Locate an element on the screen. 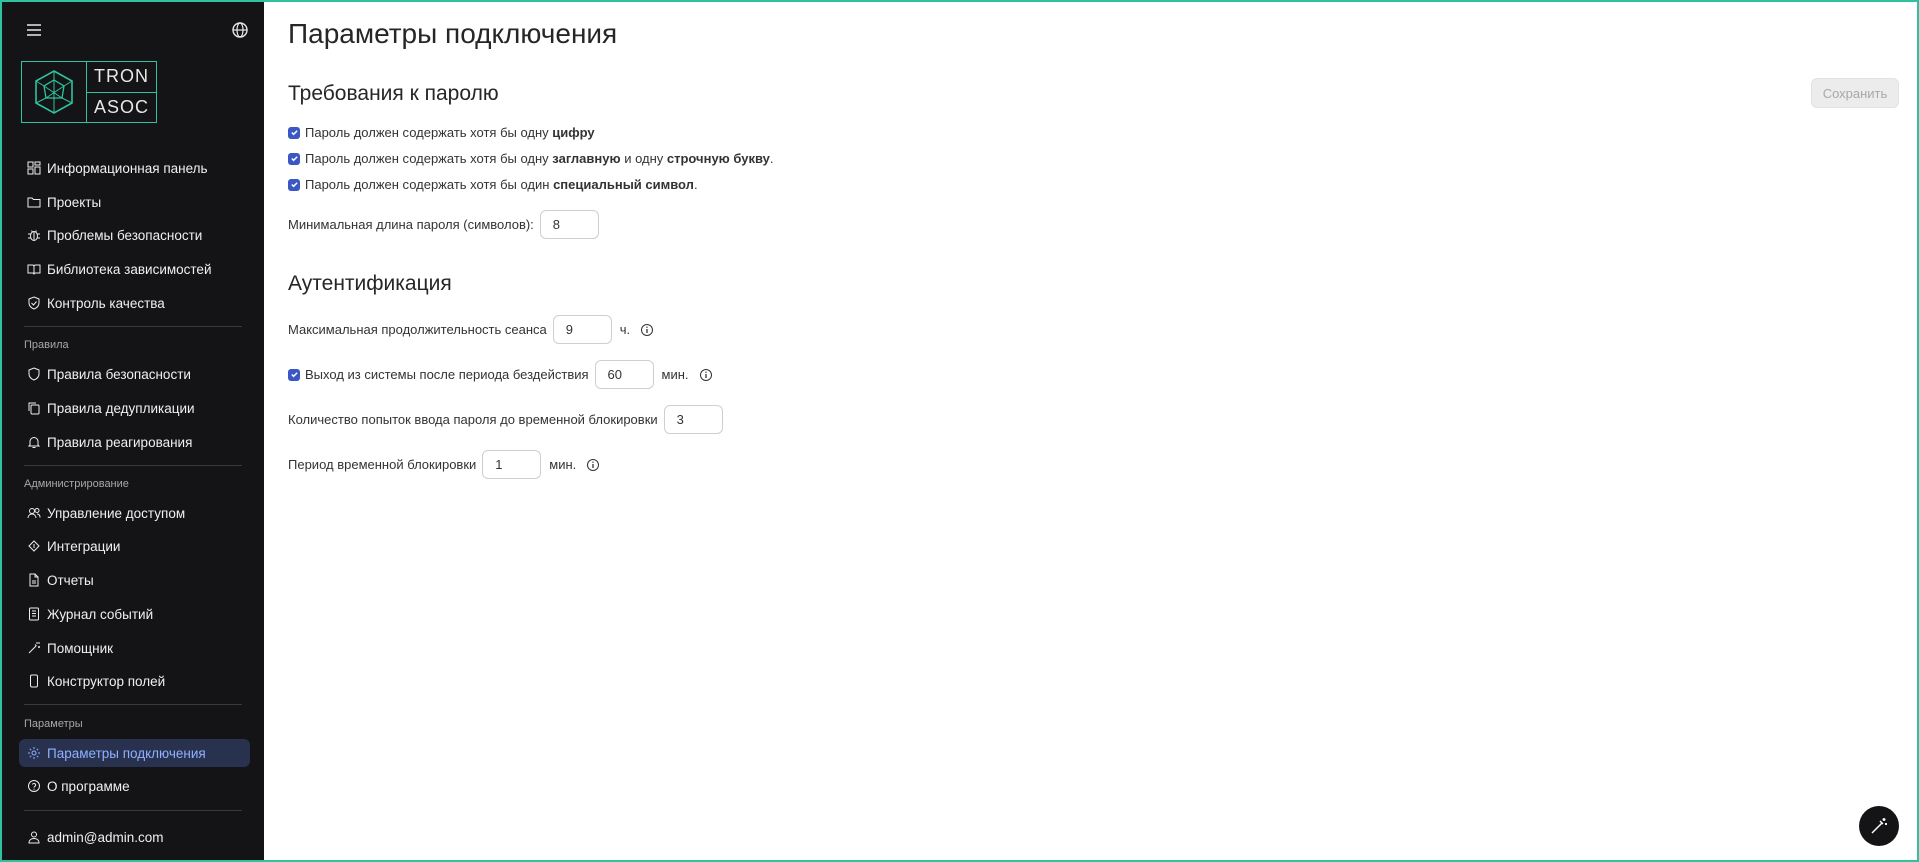  user-icon is located at coordinates (34, 837).